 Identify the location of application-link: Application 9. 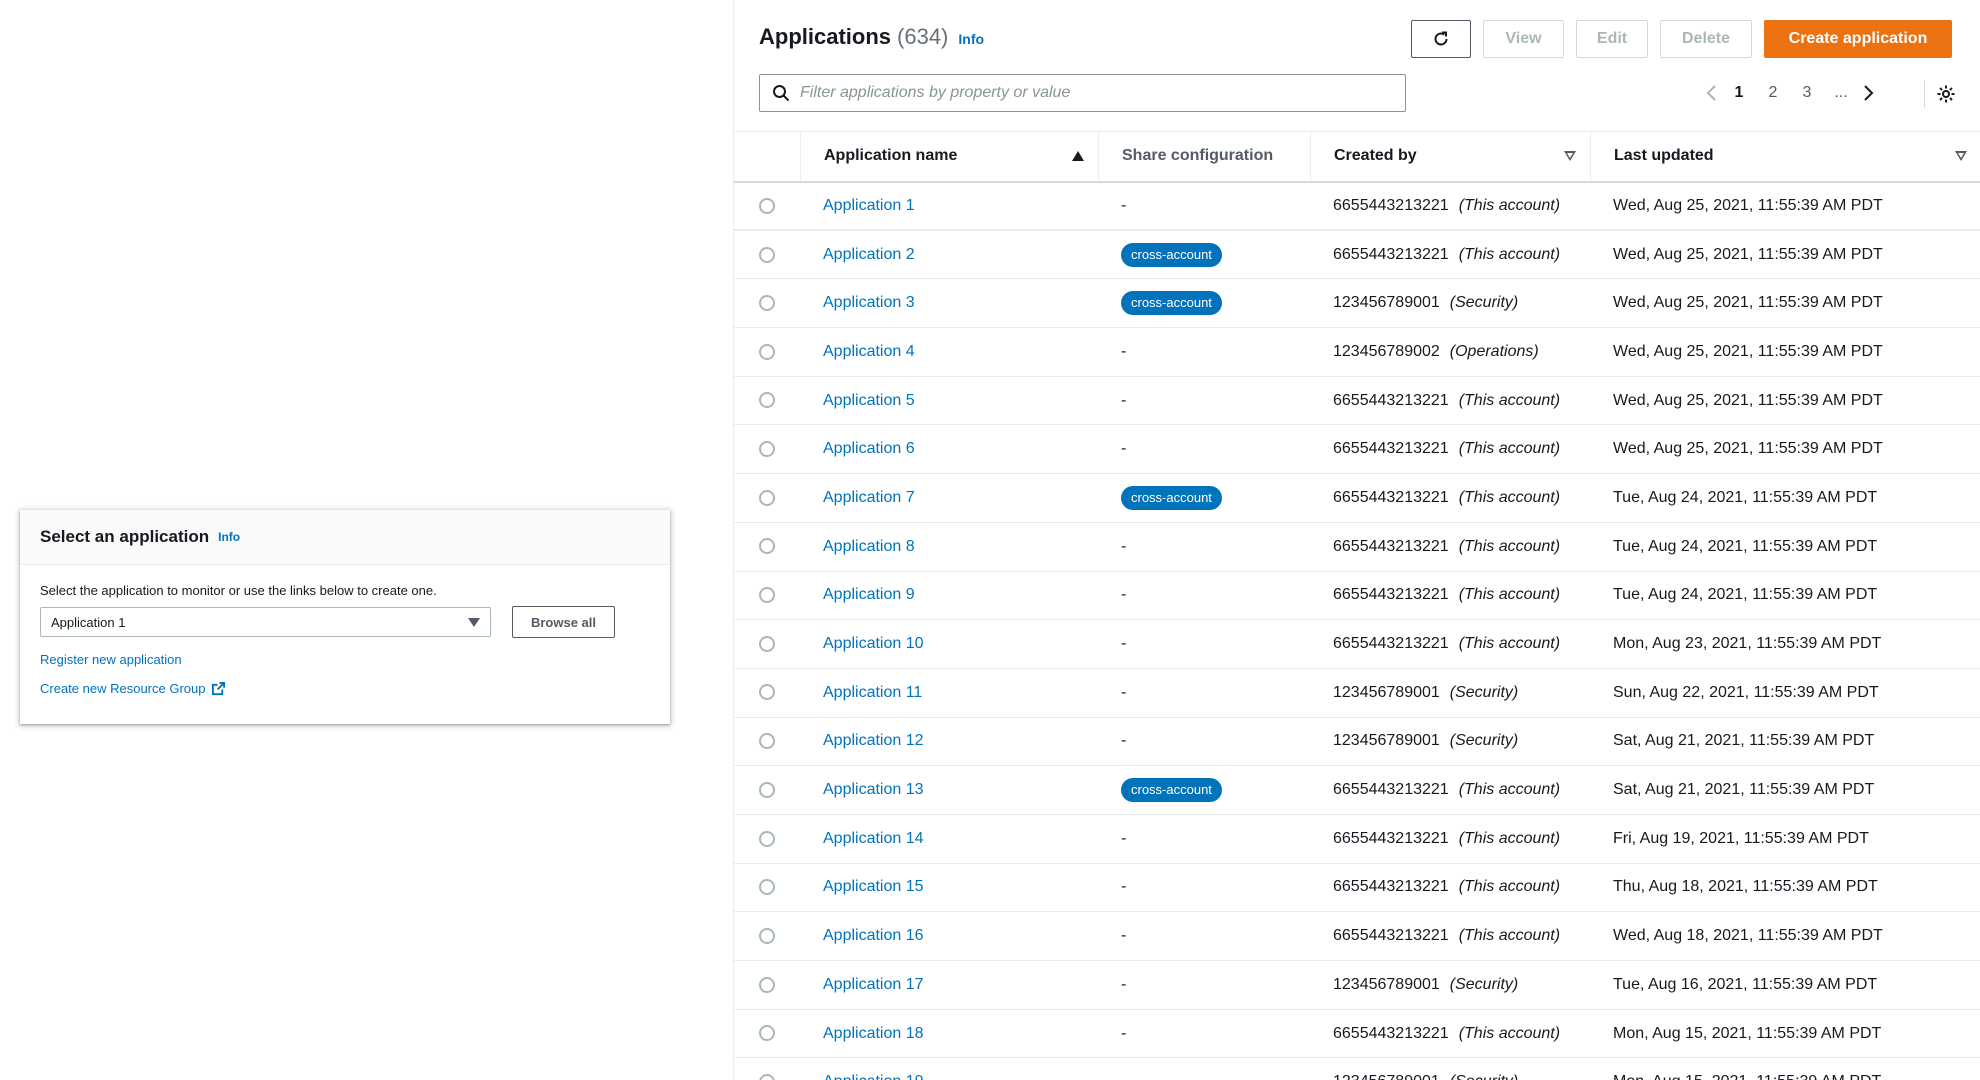
(869, 594).